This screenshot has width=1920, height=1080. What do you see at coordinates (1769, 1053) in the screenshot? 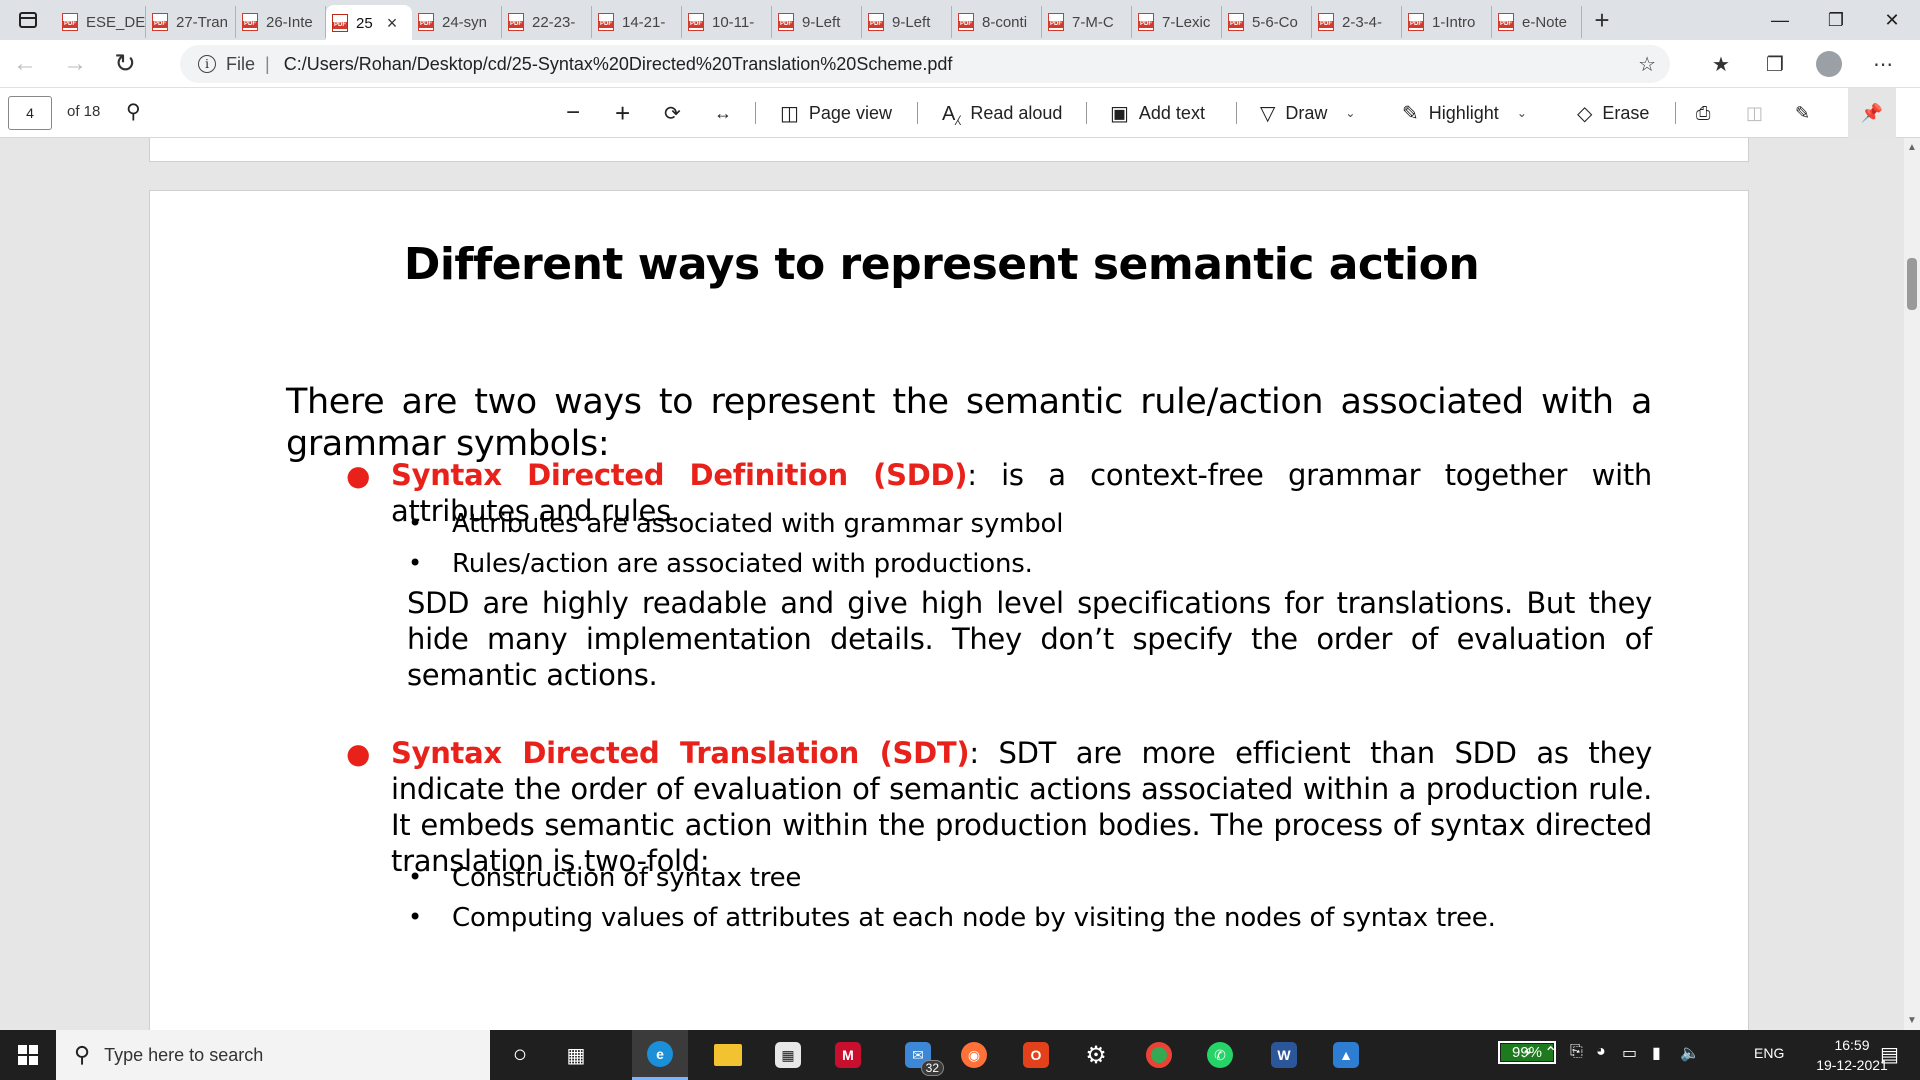
I see `language-indicator: ENG` at bounding box center [1769, 1053].